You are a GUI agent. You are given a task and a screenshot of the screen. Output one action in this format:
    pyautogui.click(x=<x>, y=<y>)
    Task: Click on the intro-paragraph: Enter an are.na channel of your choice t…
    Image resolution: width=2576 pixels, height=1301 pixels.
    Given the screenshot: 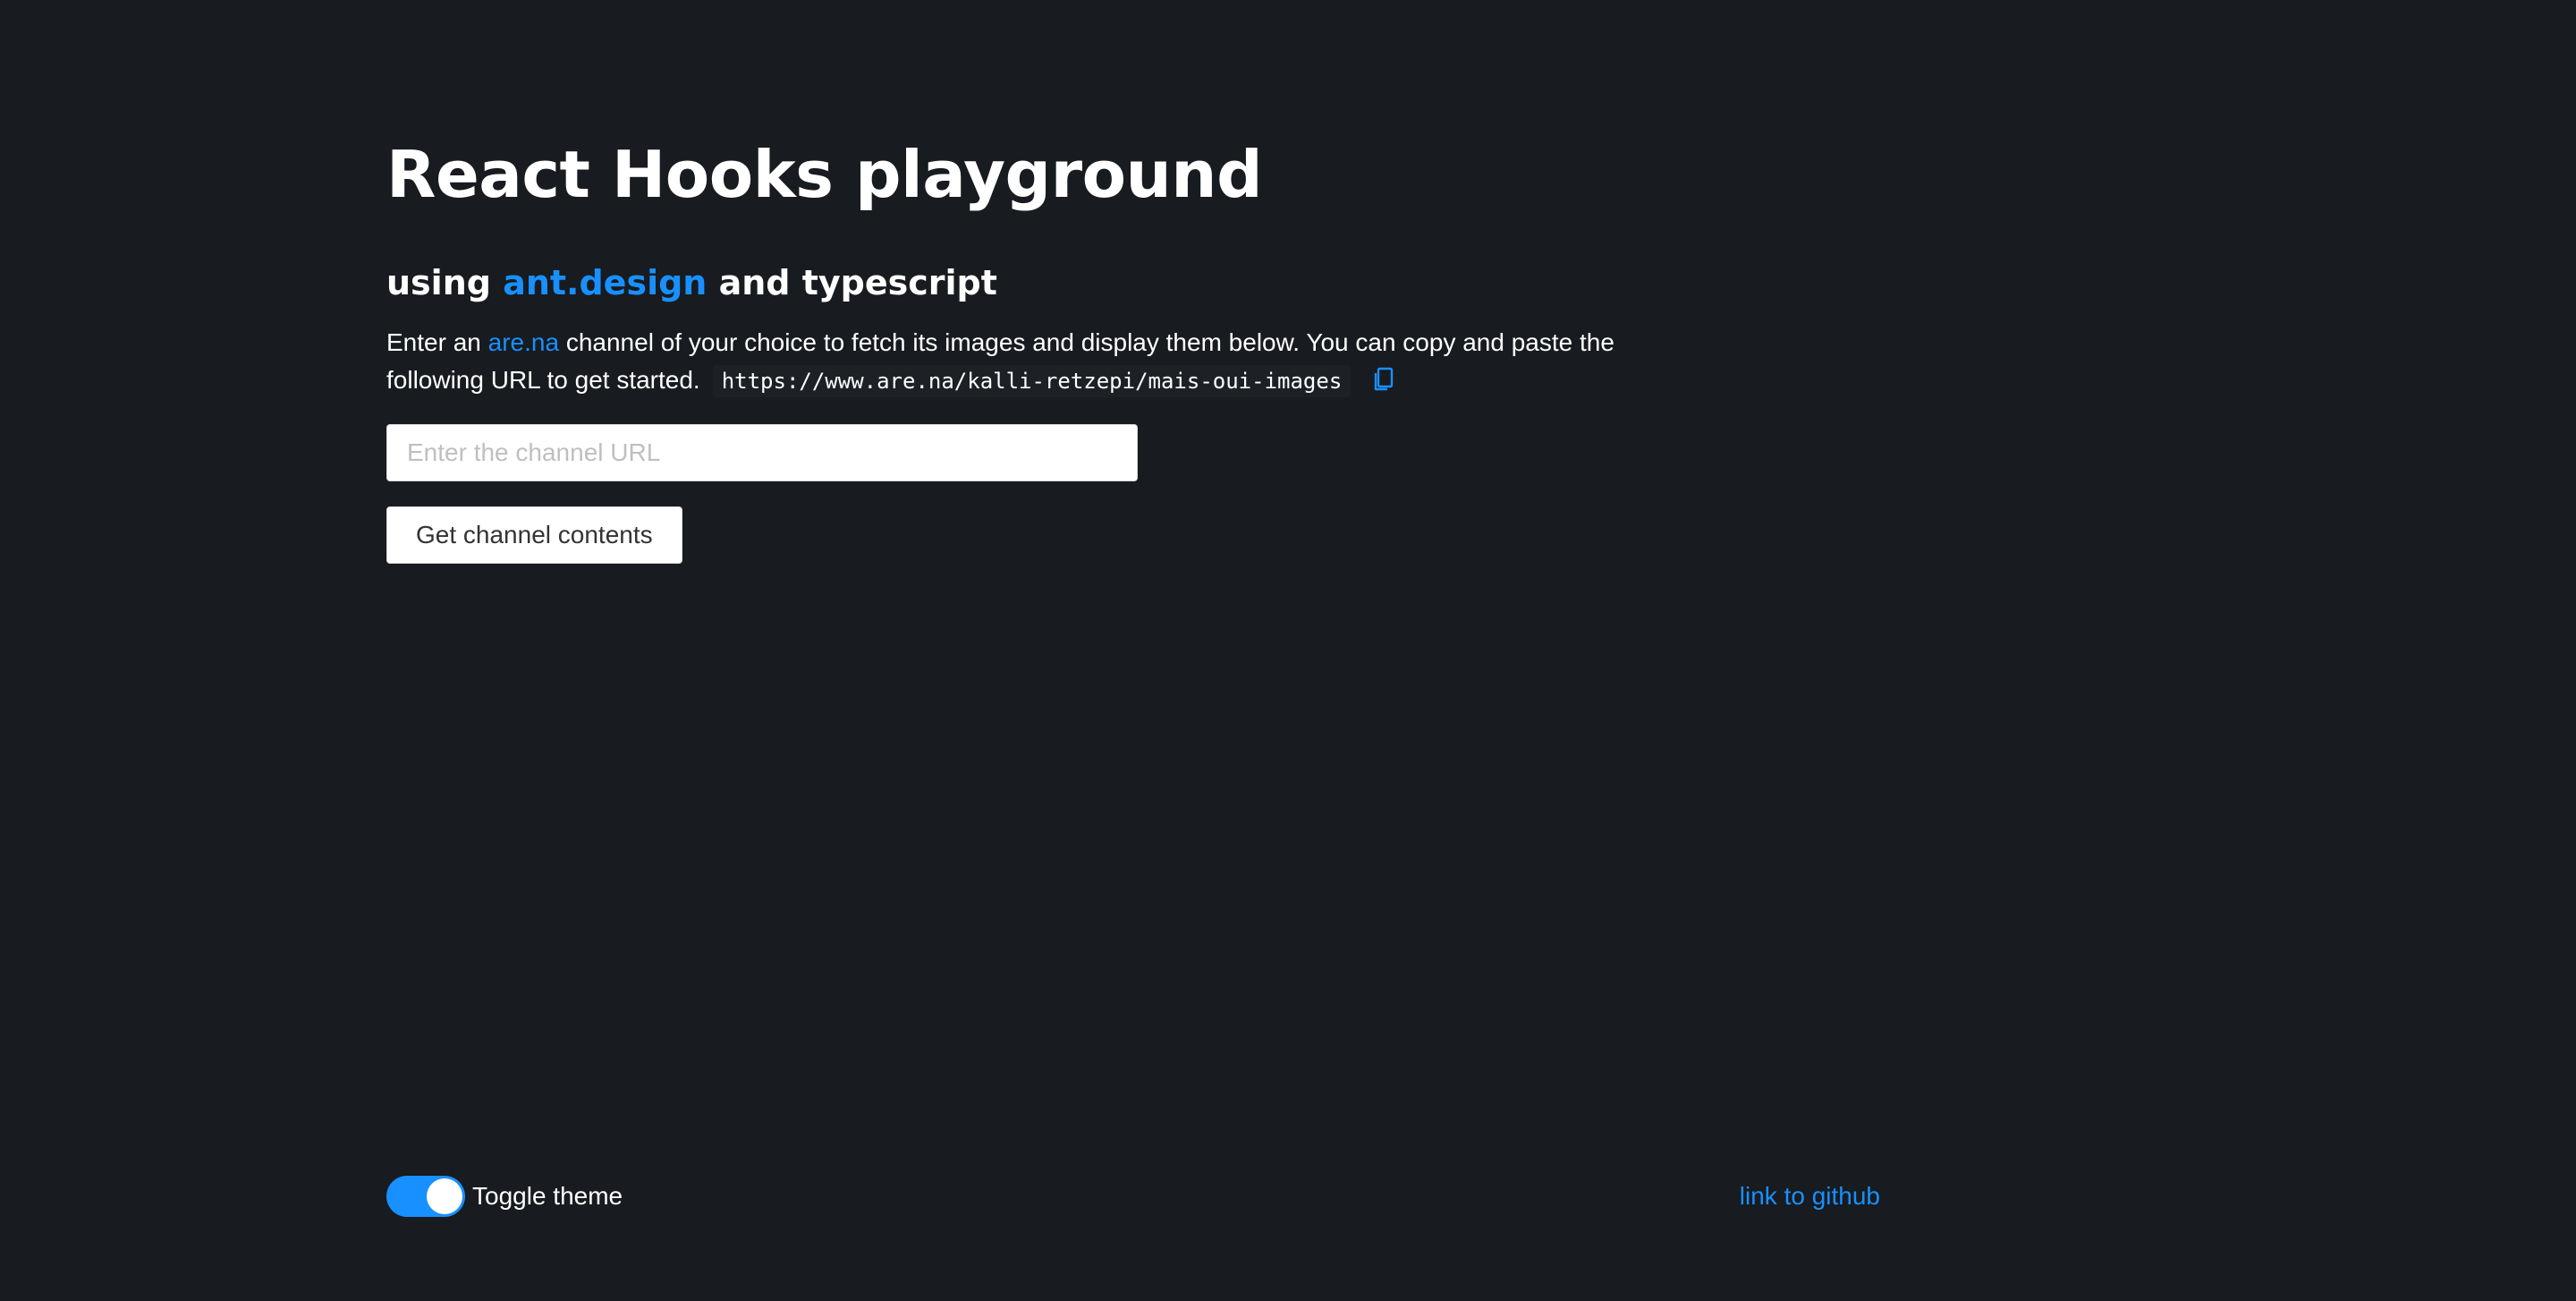 What is the action you would take?
    pyautogui.click(x=1012, y=361)
    